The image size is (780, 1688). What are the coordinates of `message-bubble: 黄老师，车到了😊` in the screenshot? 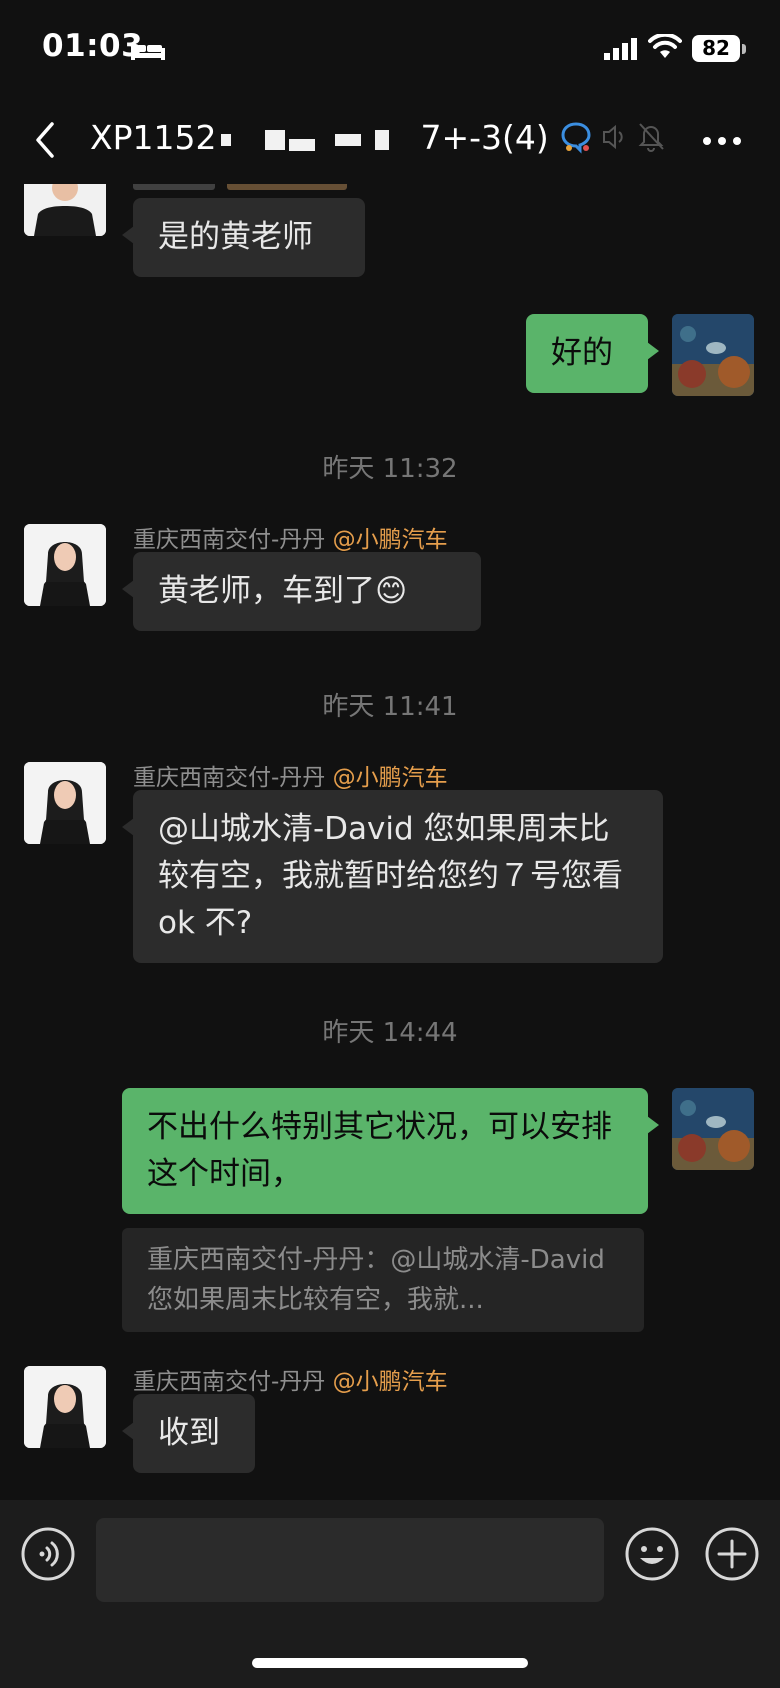 It's located at (301, 591).